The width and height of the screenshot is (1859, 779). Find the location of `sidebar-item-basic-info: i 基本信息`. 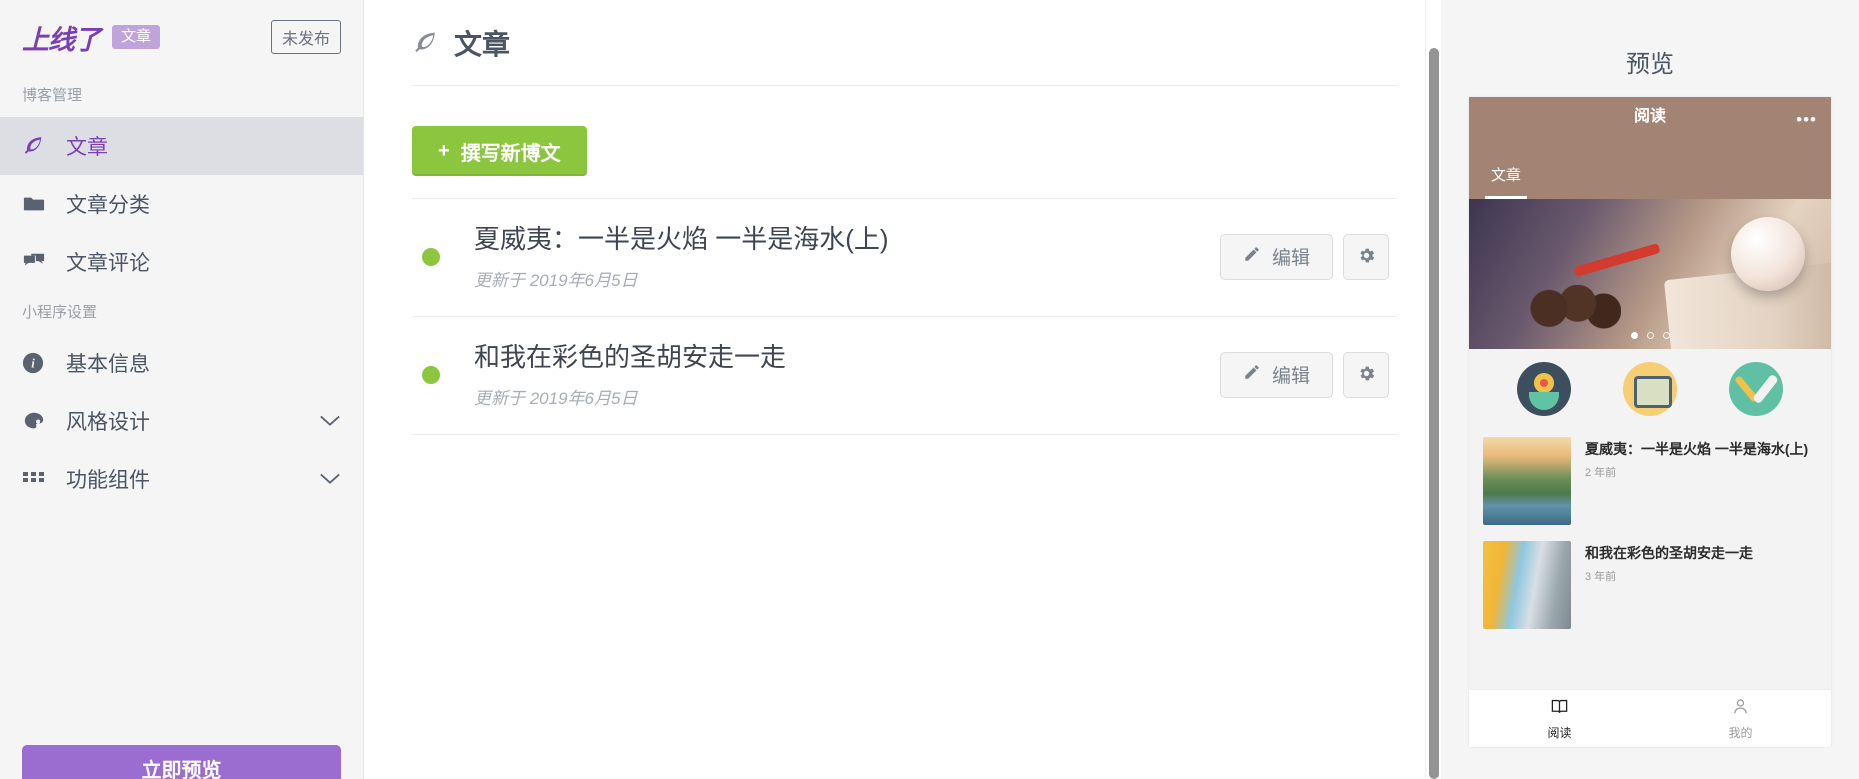

sidebar-item-basic-info: i 基本信息 is located at coordinates (181, 363).